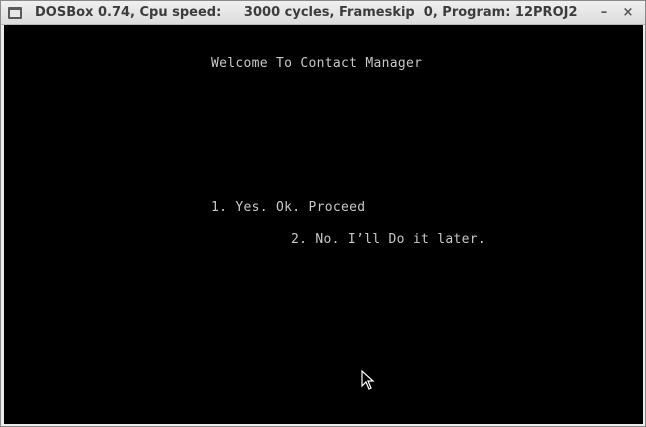  Describe the element at coordinates (288, 207) in the screenshot. I see `menu-option-proceed: 1. Yes. Ok. Proceed` at that location.